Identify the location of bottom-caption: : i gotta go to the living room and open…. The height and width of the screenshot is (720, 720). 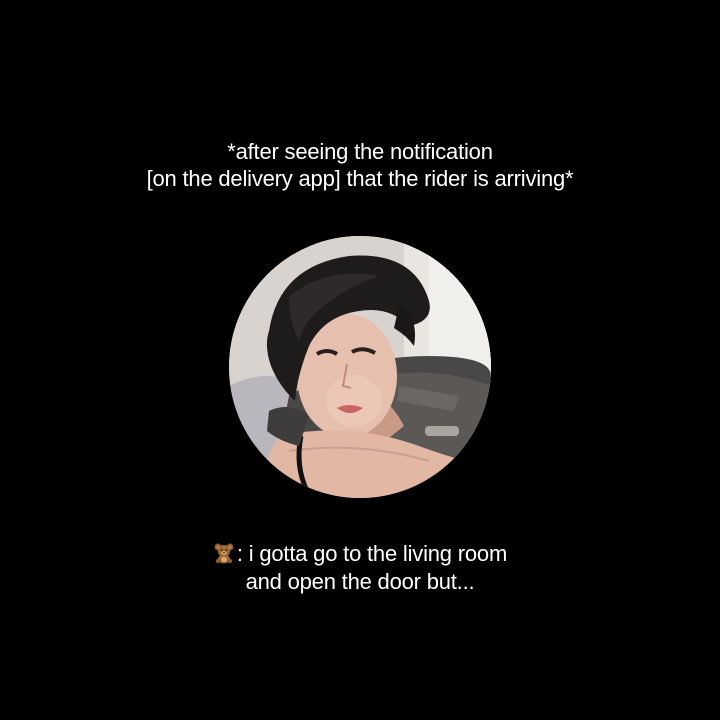
(360, 568).